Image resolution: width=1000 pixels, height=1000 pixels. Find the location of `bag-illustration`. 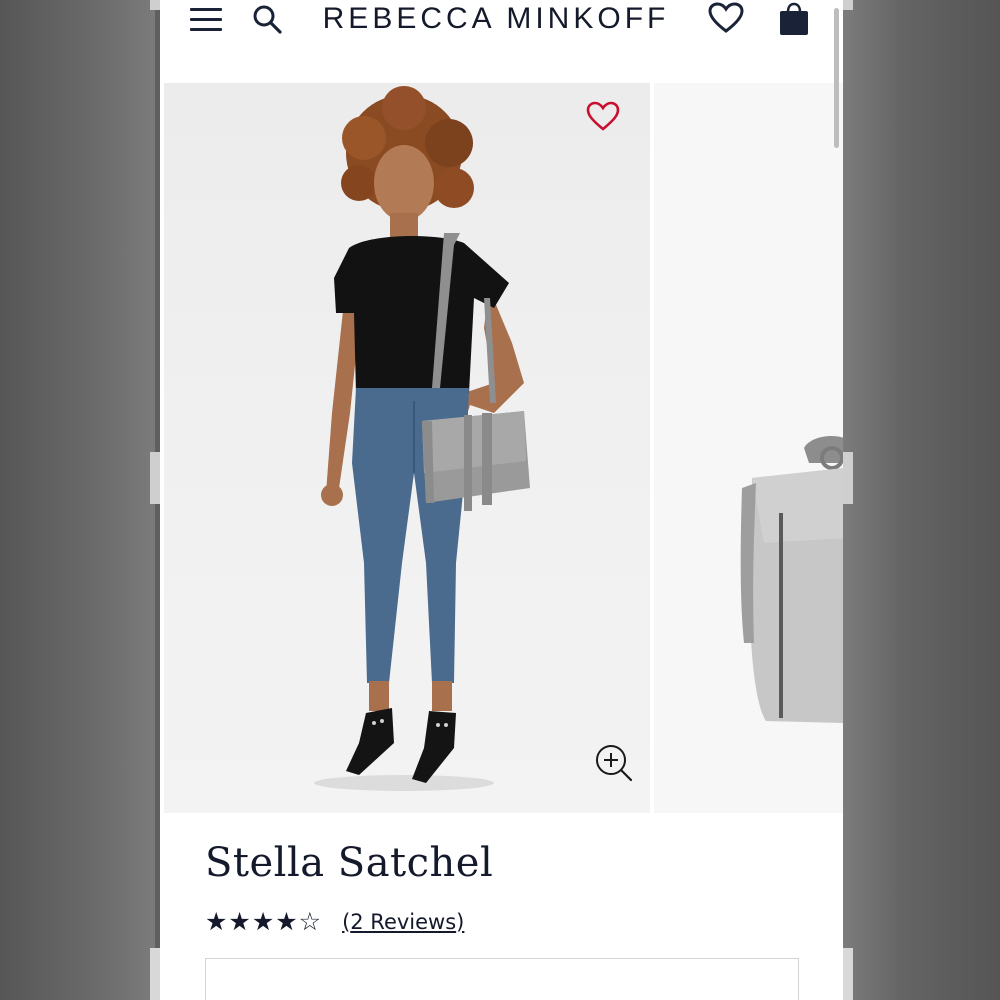

bag-illustration is located at coordinates (791, 579).